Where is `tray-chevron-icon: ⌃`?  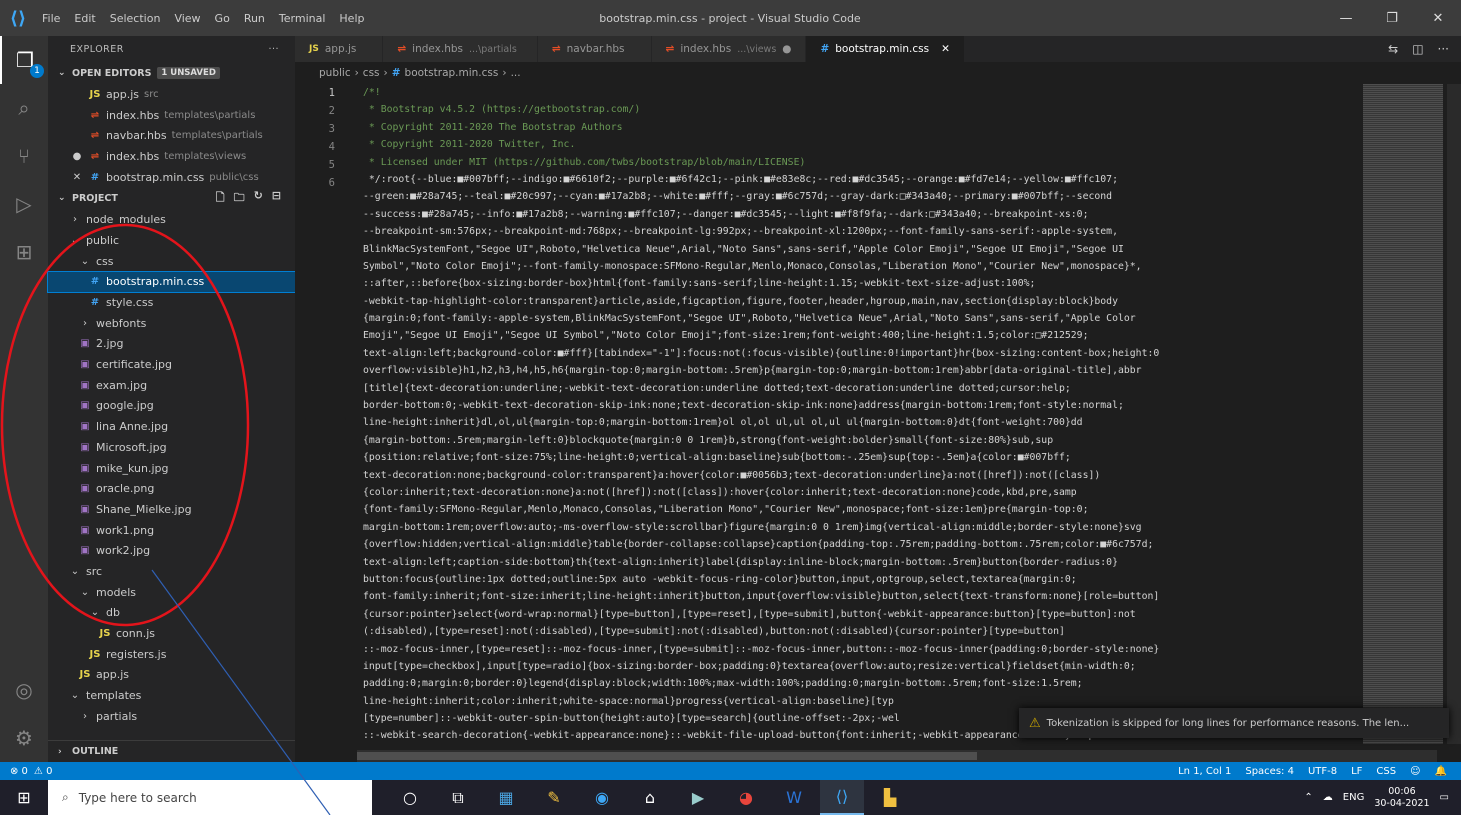
tray-chevron-icon: ⌃ is located at coordinates (1308, 797).